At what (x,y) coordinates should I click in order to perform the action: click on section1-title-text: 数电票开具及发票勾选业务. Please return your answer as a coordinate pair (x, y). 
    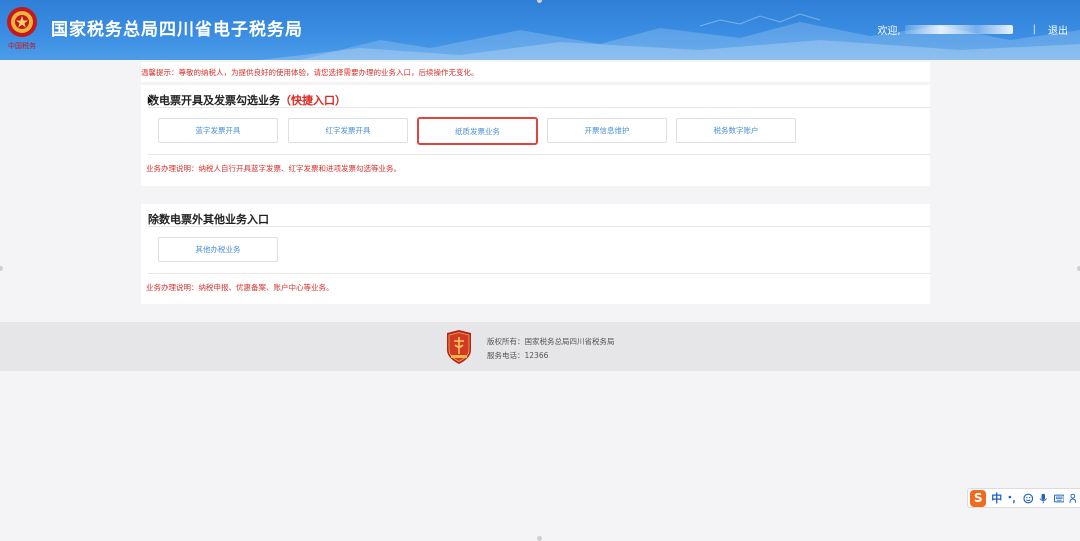
    Looking at the image, I should click on (214, 100).